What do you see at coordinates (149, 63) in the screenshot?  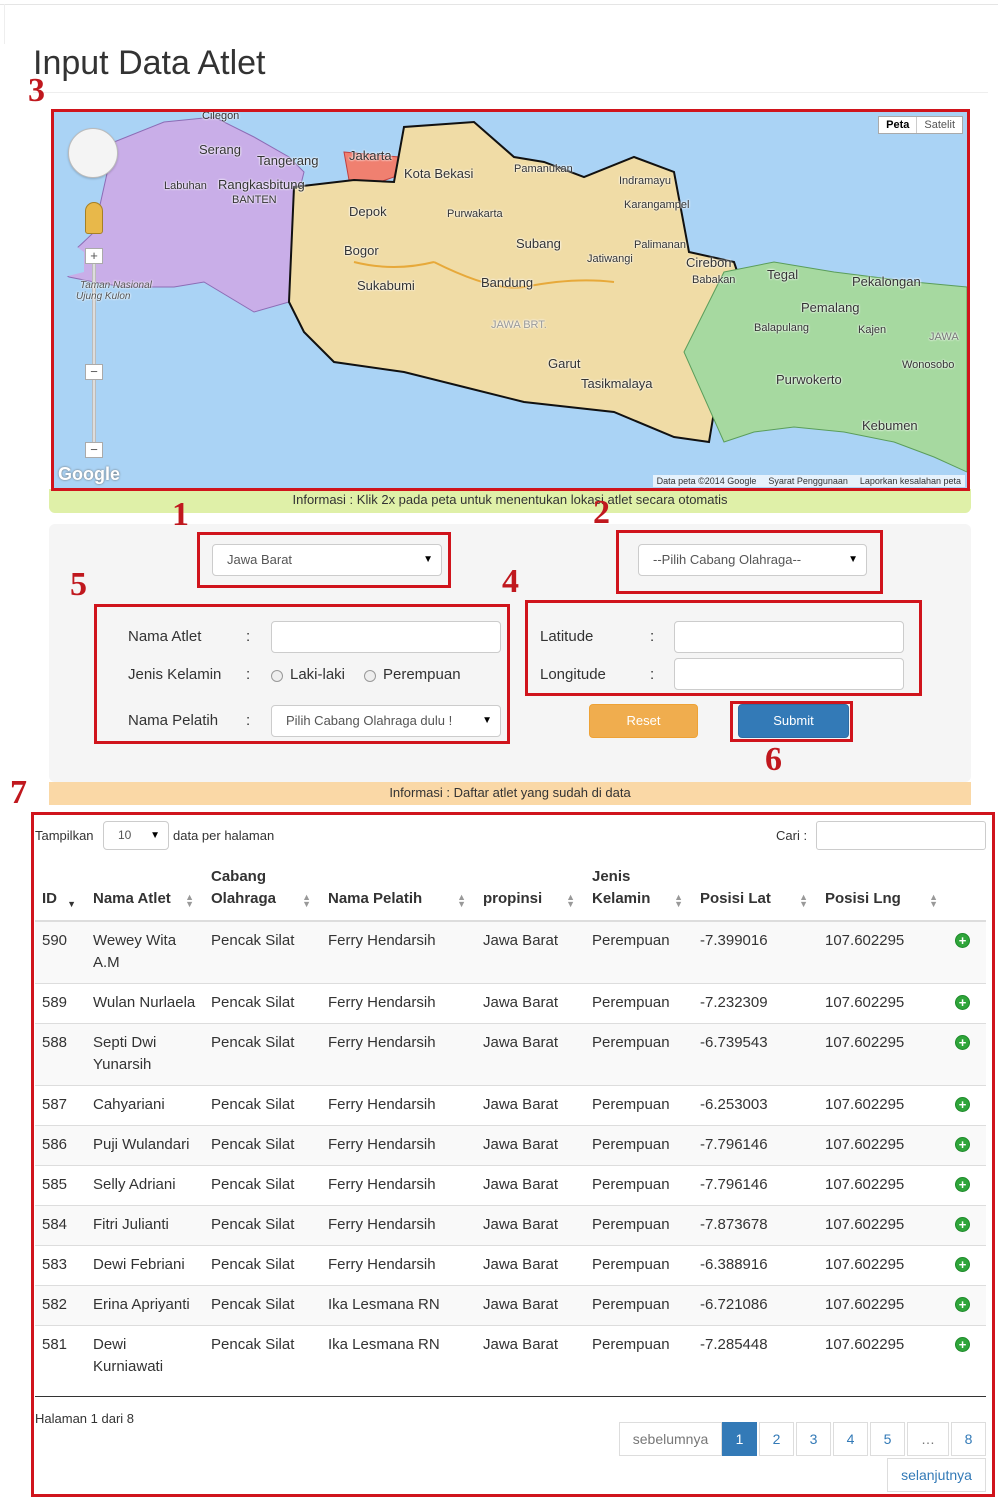 I see `page-title: Input Data Atlet` at bounding box center [149, 63].